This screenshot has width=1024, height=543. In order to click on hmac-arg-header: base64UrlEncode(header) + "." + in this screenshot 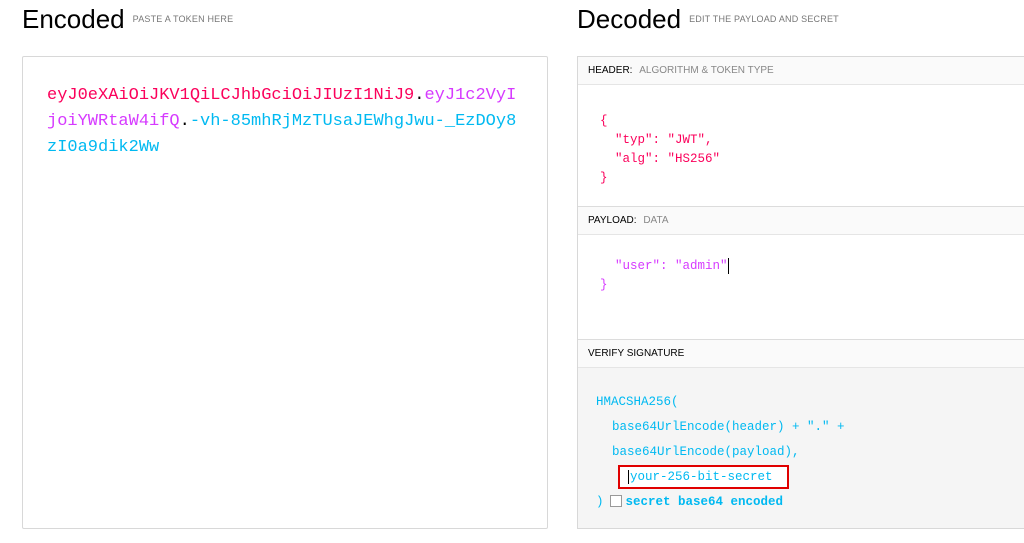, I will do `click(728, 427)`.